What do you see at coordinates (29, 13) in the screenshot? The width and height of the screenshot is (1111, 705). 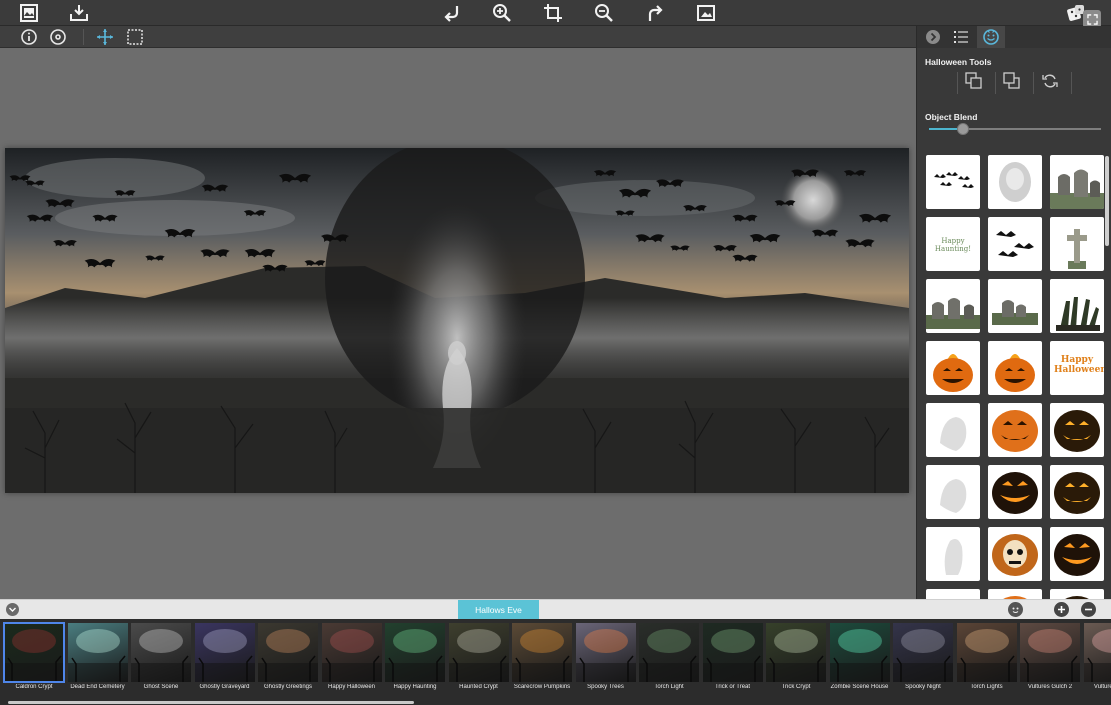 I see `frame-icon` at bounding box center [29, 13].